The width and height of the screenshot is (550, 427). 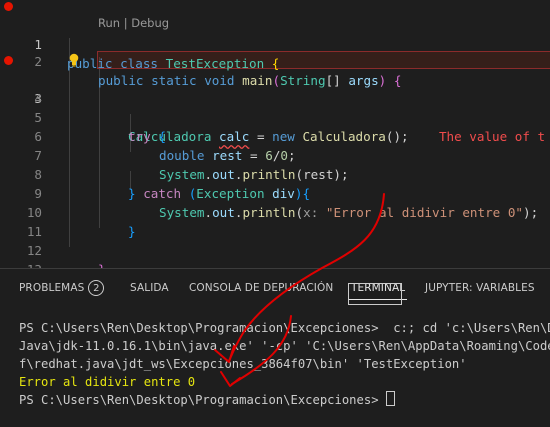 I want to click on code-line-6: 6 double rest = 6/0;, so click(x=275, y=135).